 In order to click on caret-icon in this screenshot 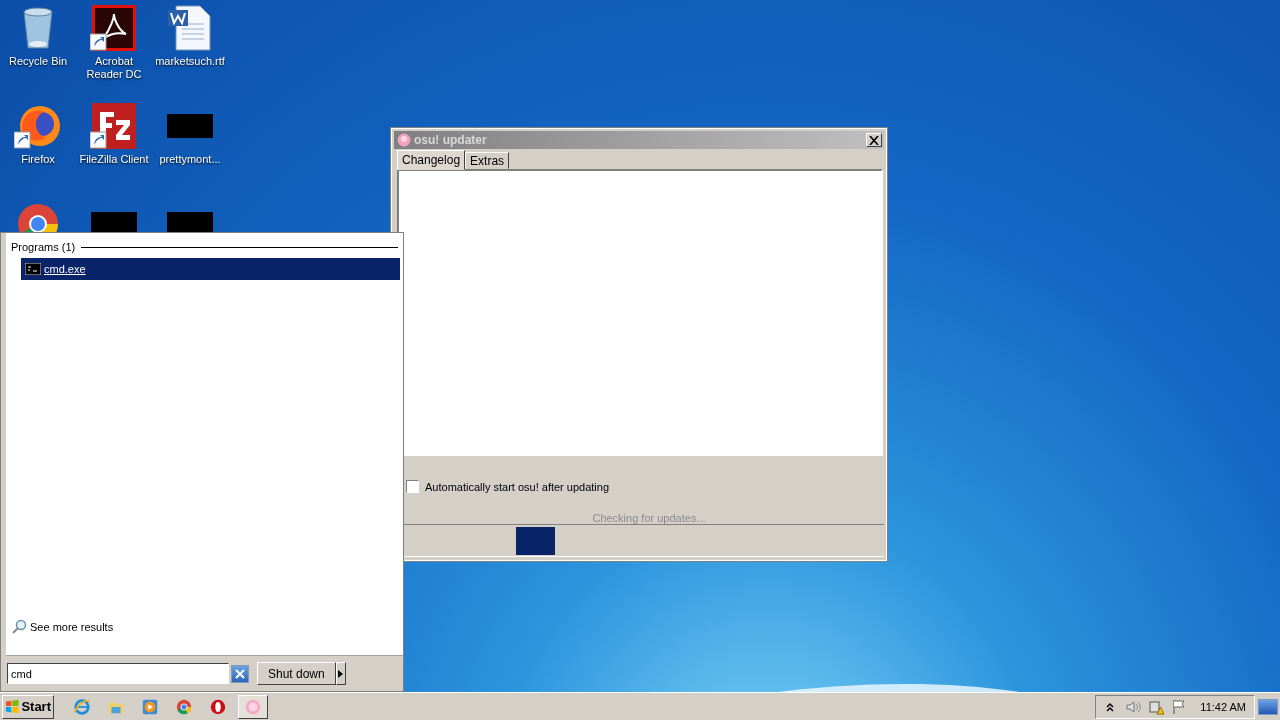, I will do `click(341, 673)`.